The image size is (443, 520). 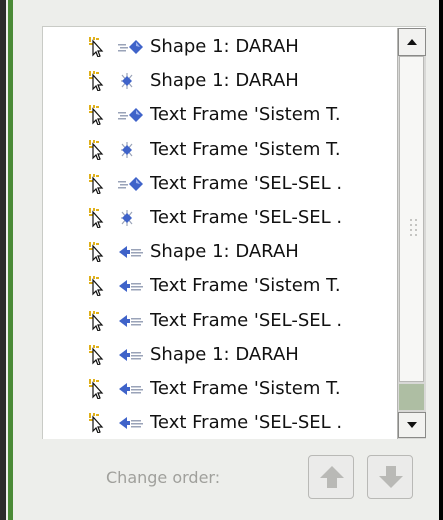 I want to click on change-order-label: Change order:, so click(x=163, y=477).